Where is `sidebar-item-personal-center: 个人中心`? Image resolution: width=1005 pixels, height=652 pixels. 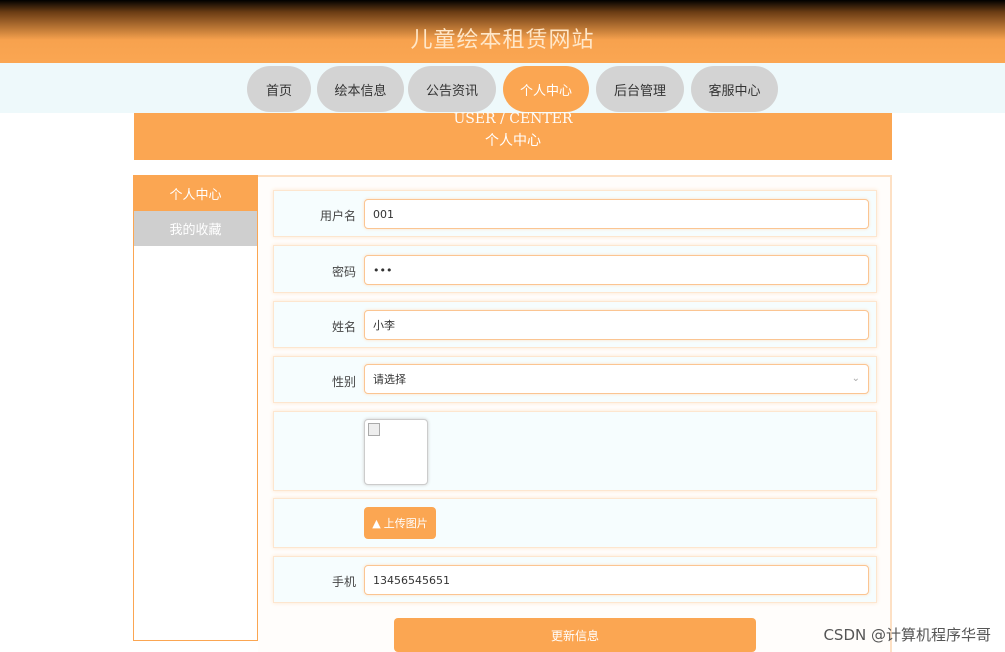 sidebar-item-personal-center: 个人中心 is located at coordinates (195, 193).